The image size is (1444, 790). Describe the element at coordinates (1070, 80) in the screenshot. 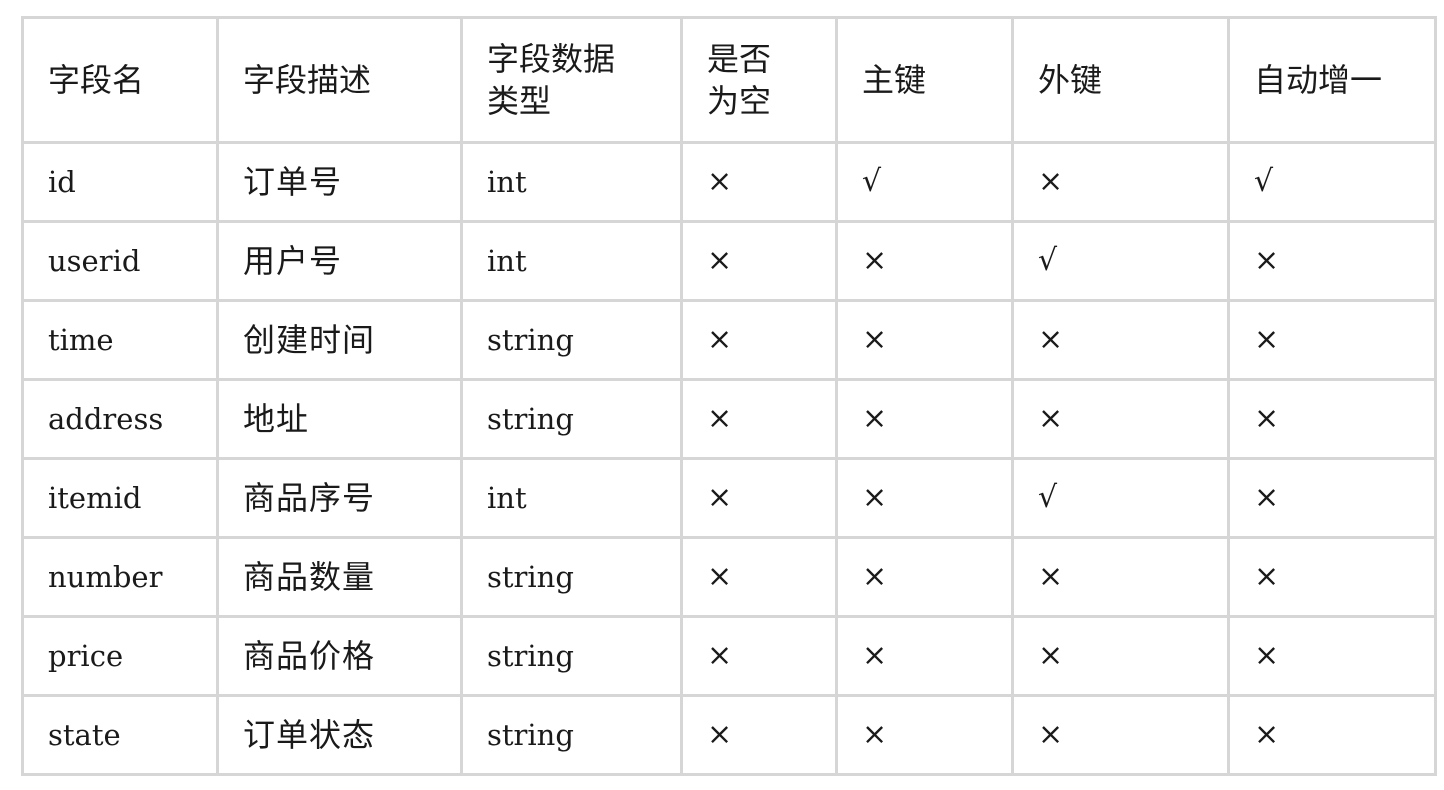

I see `header-foreign-key-label: 外键` at that location.